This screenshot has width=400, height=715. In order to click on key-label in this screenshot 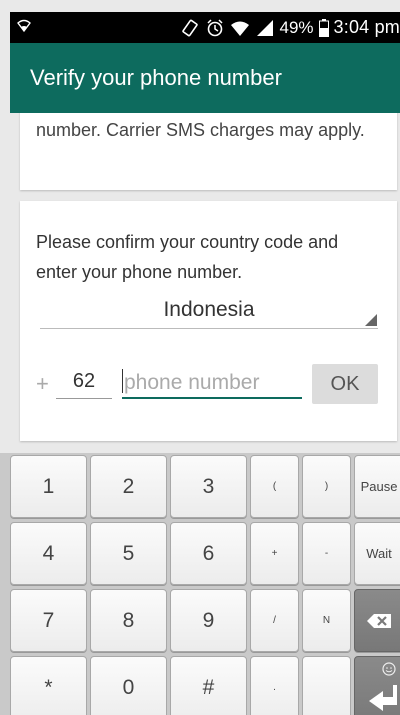, I will do `click(326, 669)`.